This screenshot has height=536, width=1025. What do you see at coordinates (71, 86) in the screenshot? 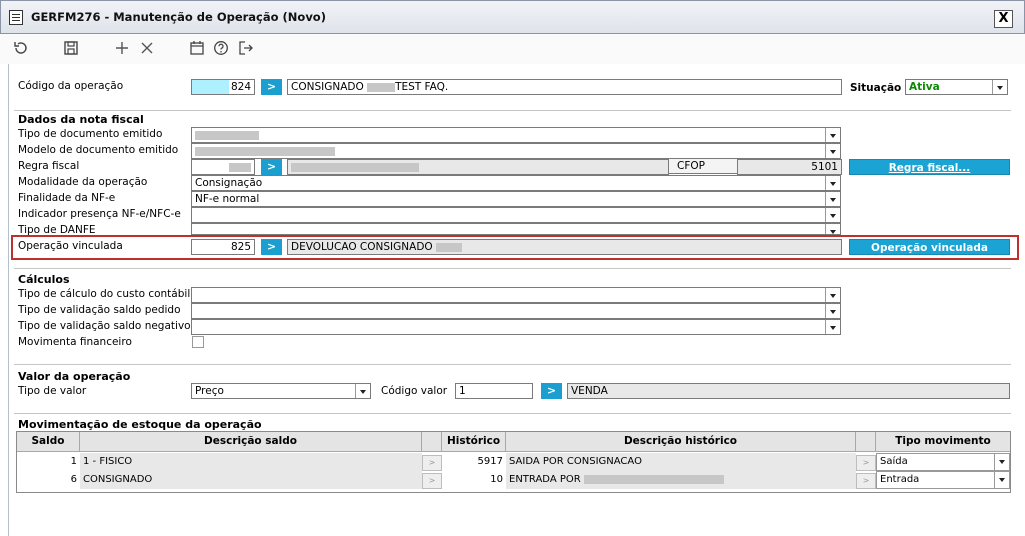
I see `codigo-operacao-label: Código da operação` at bounding box center [71, 86].